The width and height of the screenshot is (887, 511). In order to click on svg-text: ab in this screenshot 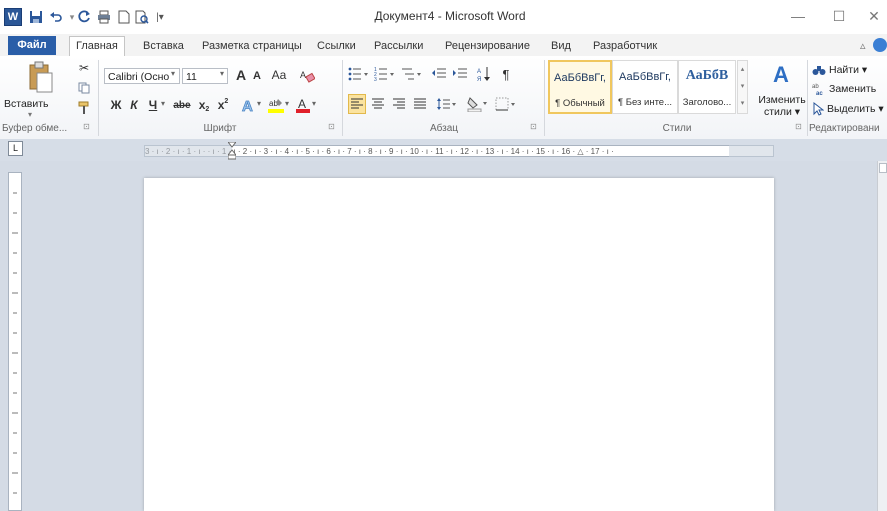, I will do `click(815, 87)`.